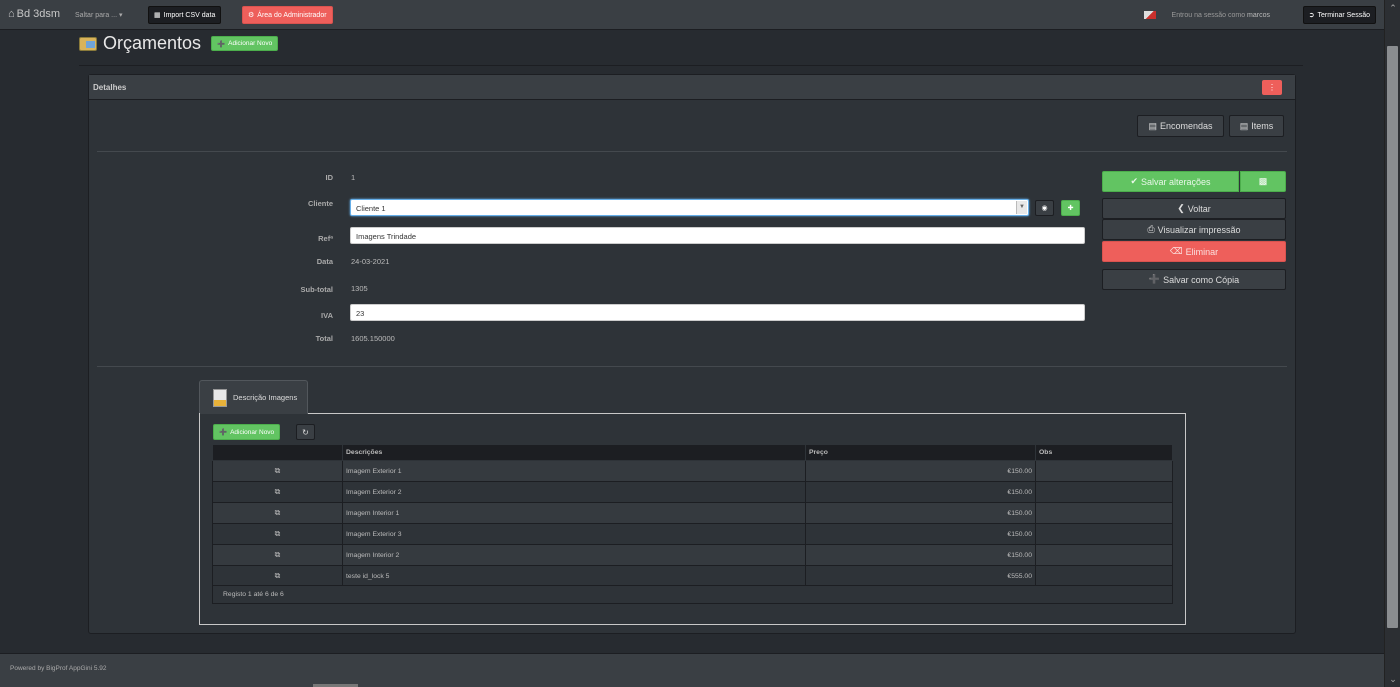 This screenshot has width=1400, height=687. I want to click on tab-label: Descrição Imagens, so click(265, 397).